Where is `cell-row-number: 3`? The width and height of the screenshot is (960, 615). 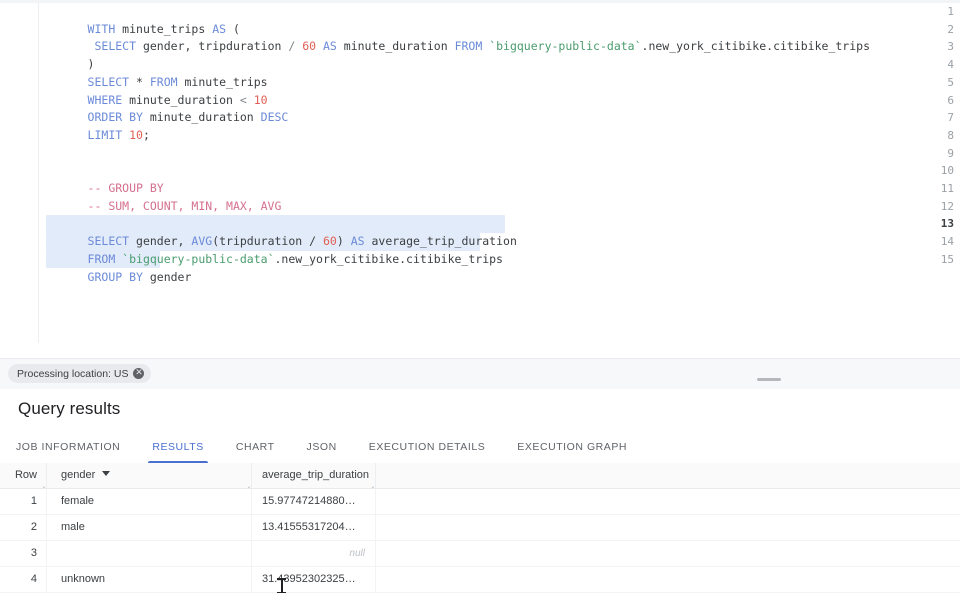
cell-row-number: 3 is located at coordinates (23, 553).